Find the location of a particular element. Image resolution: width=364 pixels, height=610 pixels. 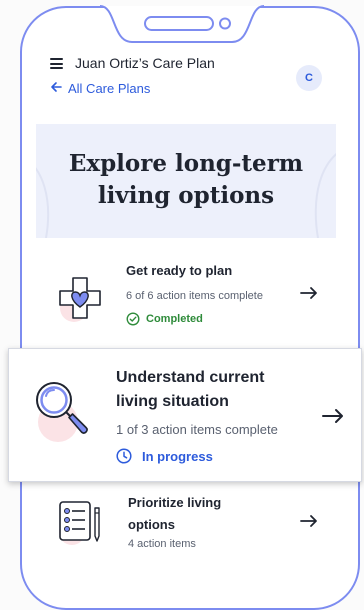

back-link: All Care Plans is located at coordinates (100, 88).